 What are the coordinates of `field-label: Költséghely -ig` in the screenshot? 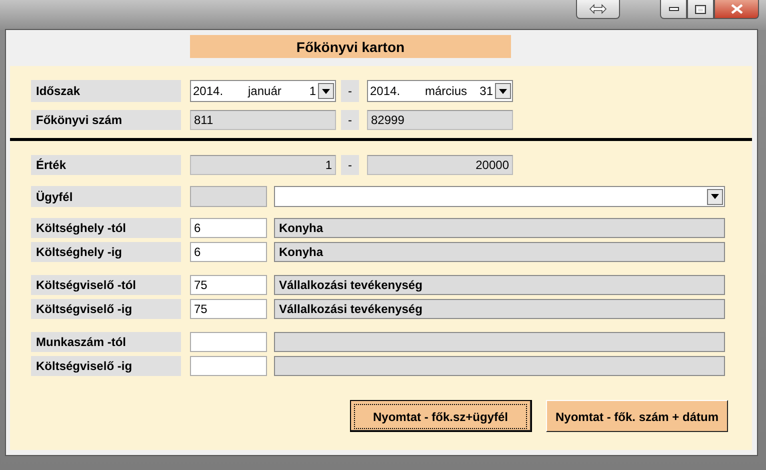 It's located at (106, 252).